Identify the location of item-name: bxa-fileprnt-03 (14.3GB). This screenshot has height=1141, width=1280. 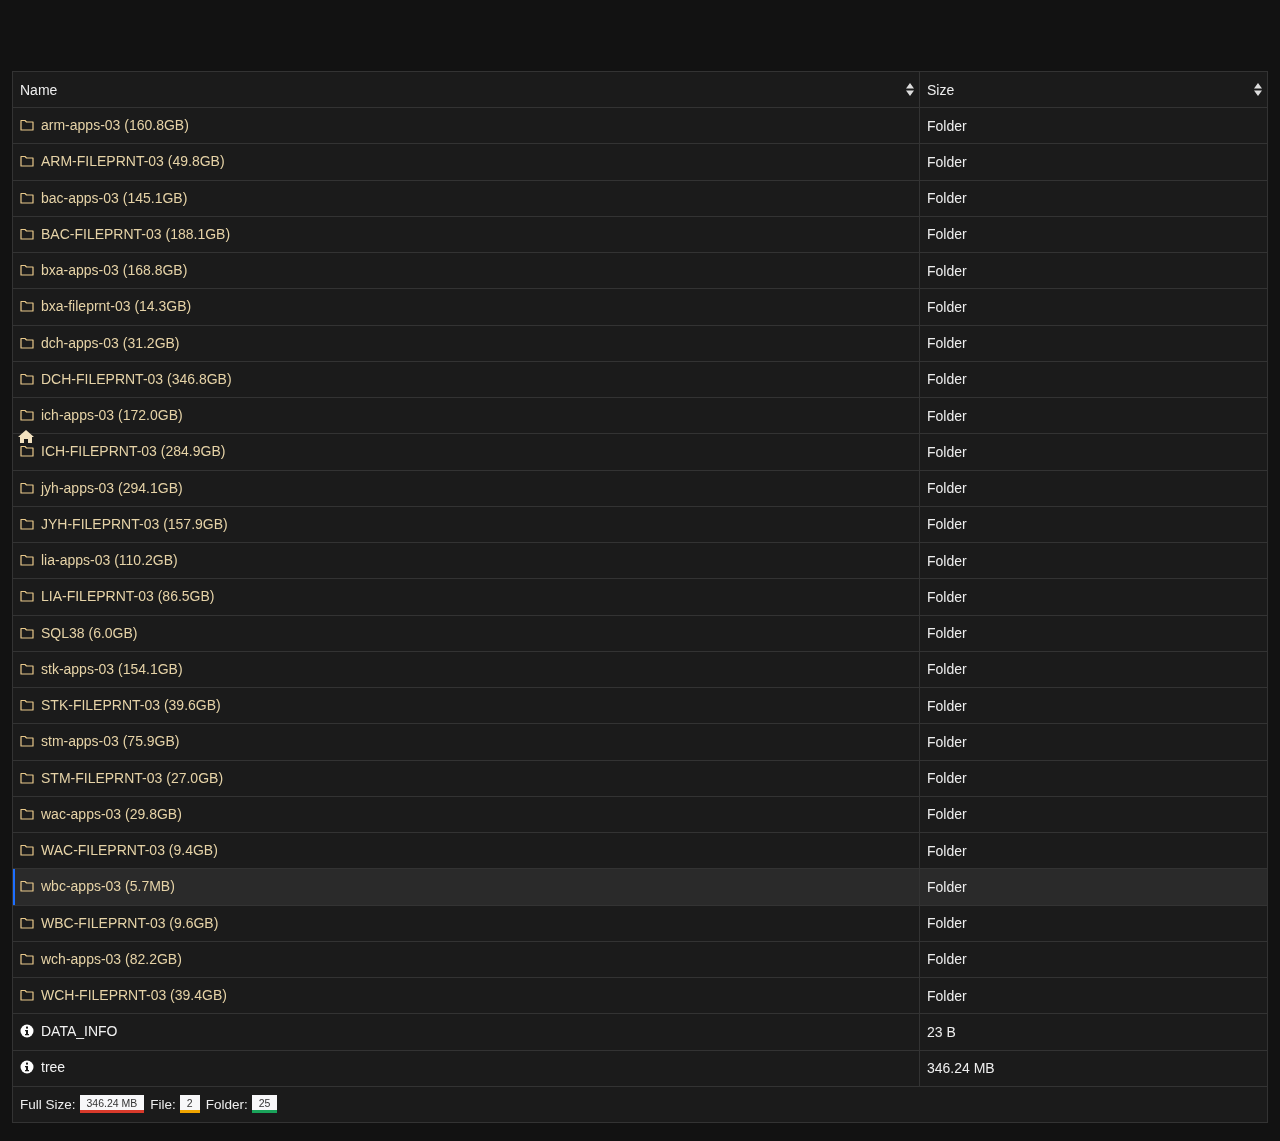
(116, 306).